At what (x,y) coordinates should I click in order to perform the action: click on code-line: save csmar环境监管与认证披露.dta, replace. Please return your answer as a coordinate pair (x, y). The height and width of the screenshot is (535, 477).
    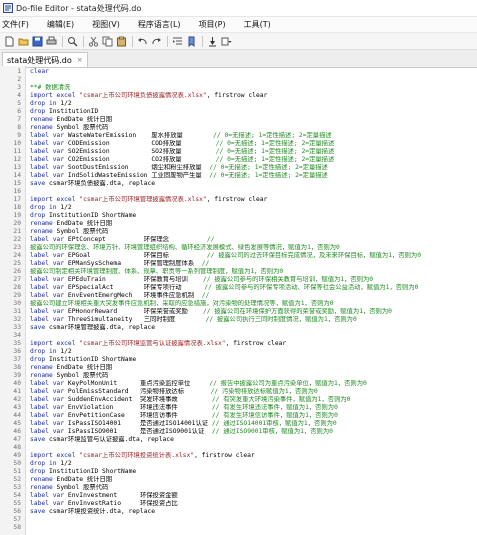
    Looking at the image, I should click on (253, 440).